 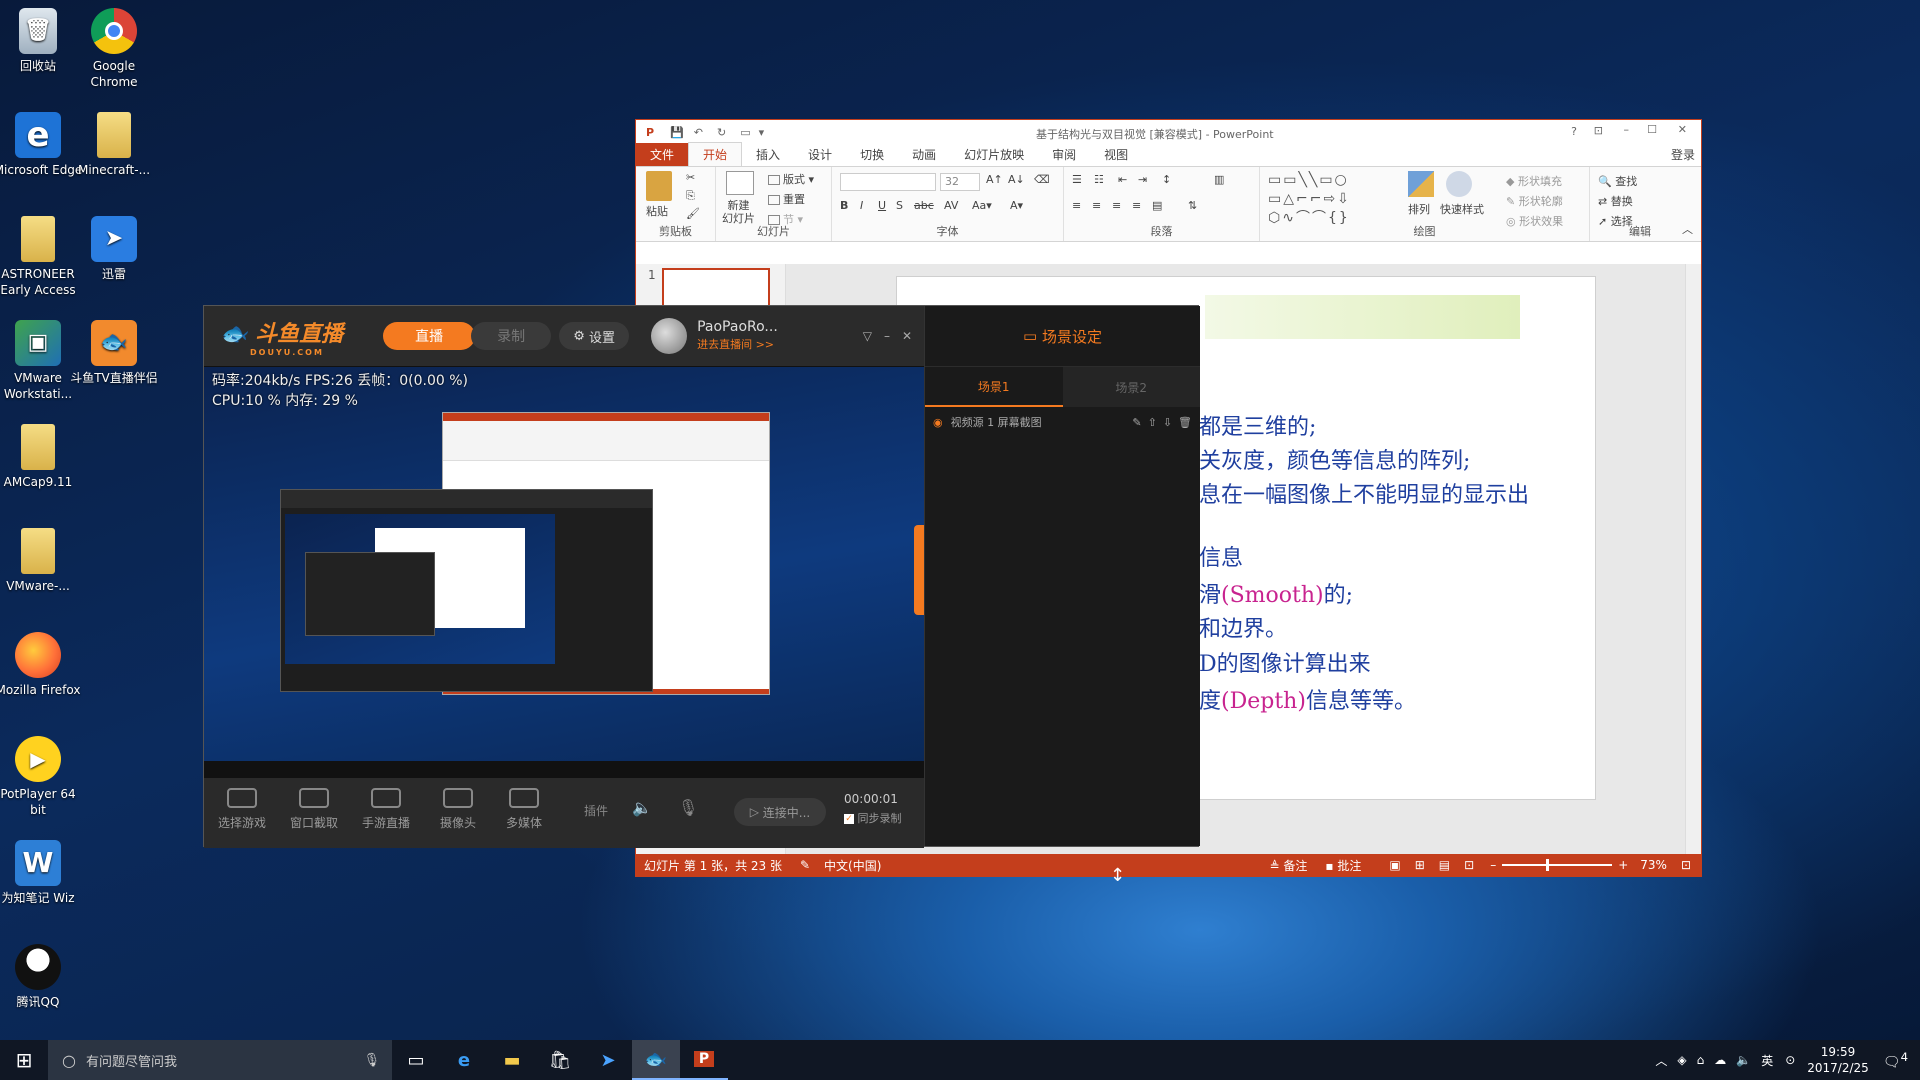 What do you see at coordinates (919, 570) in the screenshot?
I see `preview-side-toggle` at bounding box center [919, 570].